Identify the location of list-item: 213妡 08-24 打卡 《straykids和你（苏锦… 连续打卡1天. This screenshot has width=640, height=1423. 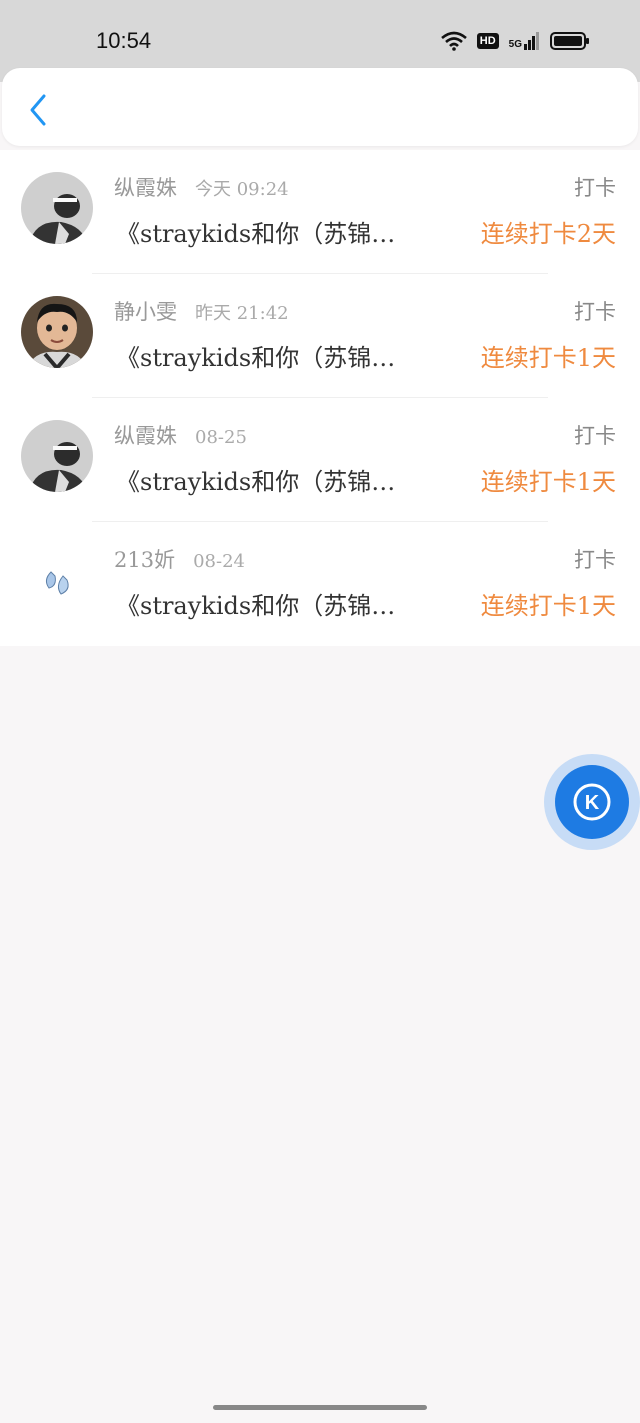
(320, 584).